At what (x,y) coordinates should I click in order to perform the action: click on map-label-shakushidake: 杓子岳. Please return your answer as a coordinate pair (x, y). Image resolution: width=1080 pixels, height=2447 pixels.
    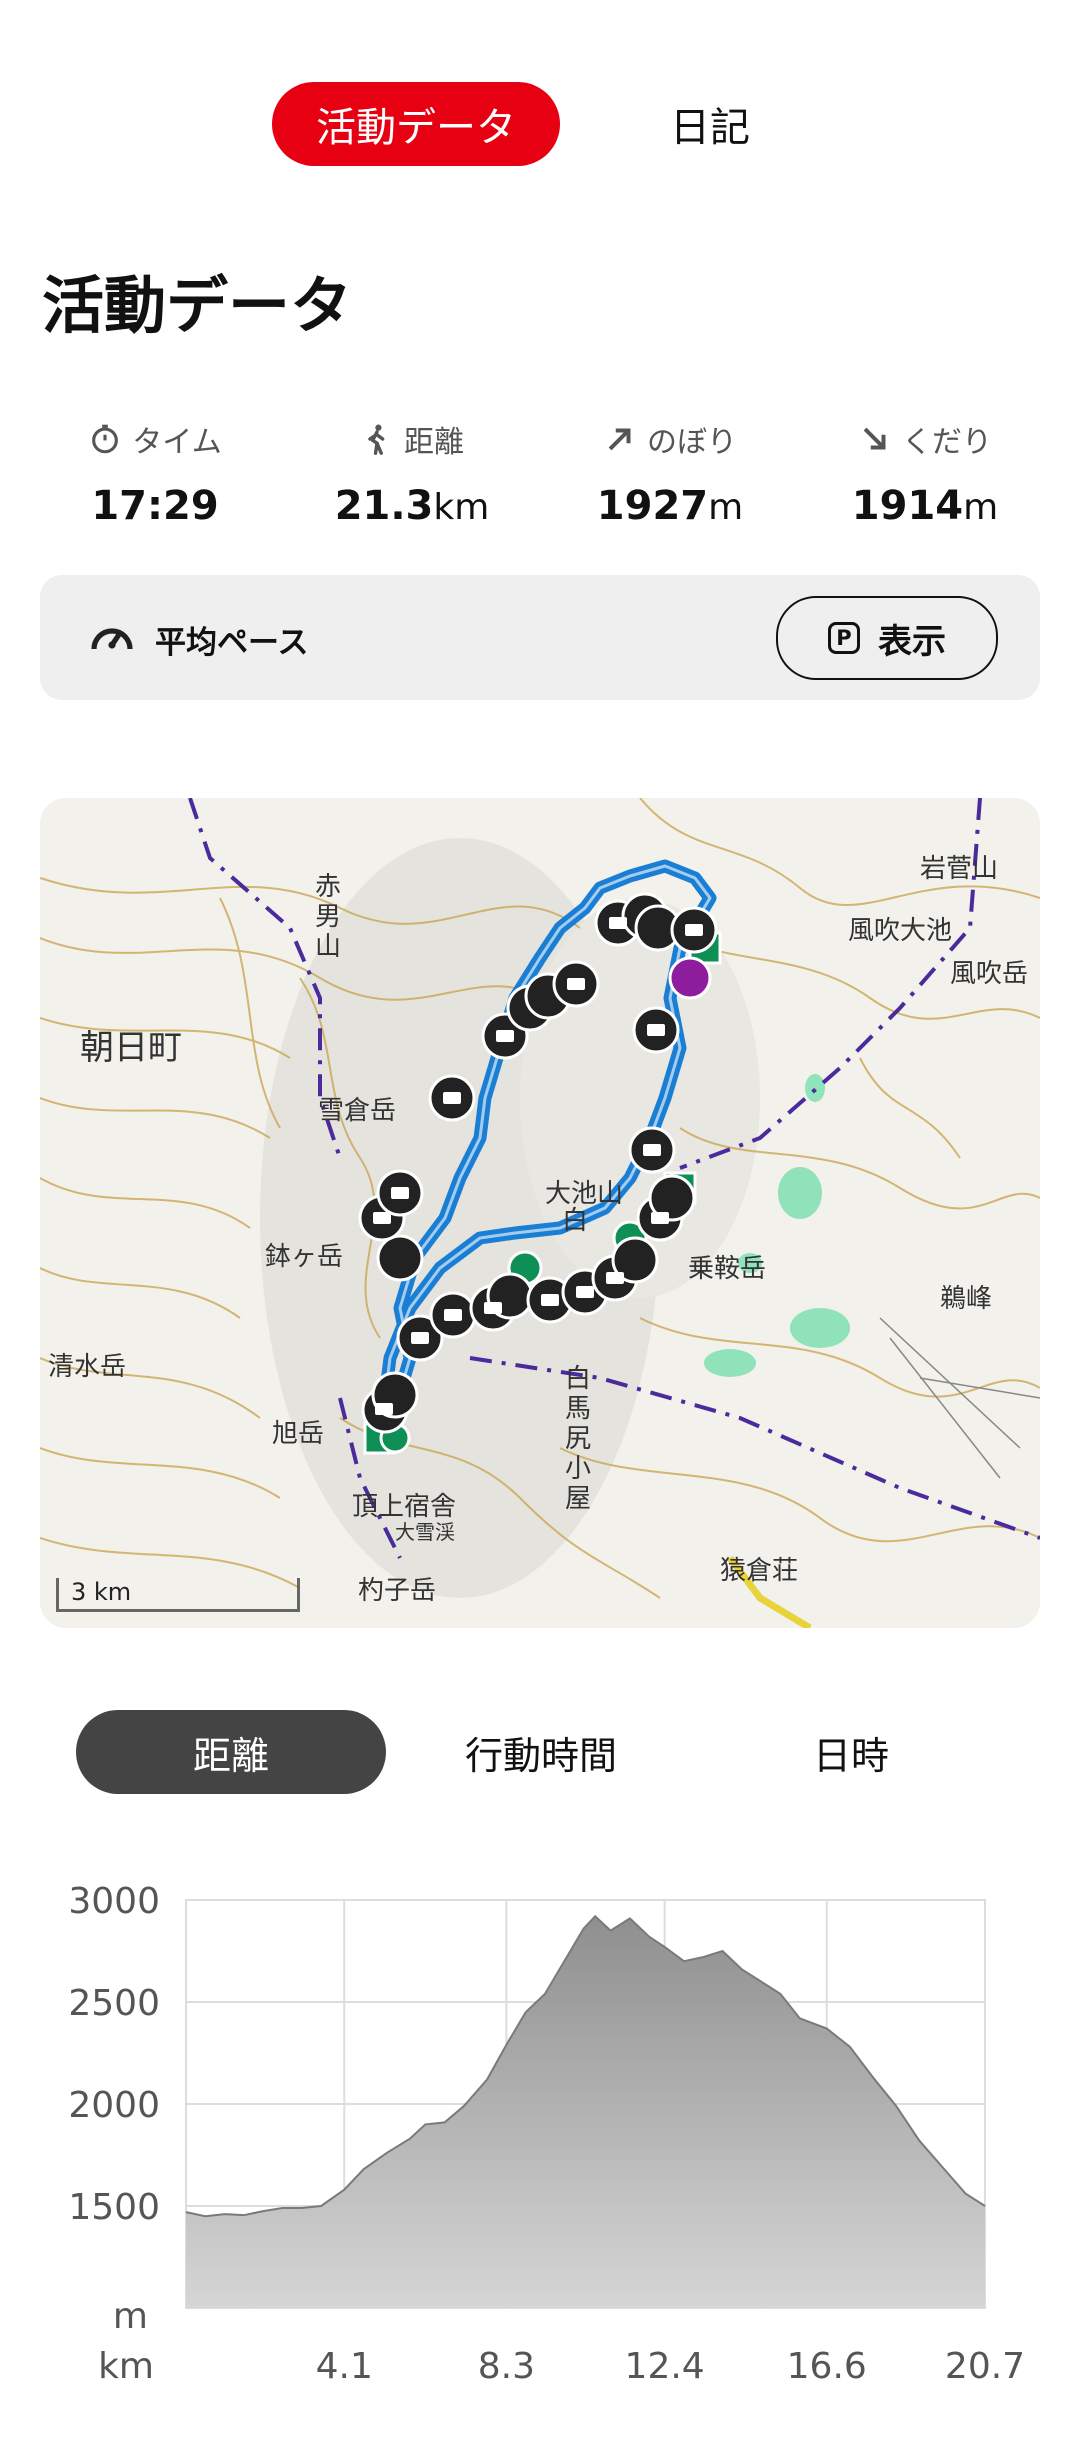
    Looking at the image, I should click on (397, 1591).